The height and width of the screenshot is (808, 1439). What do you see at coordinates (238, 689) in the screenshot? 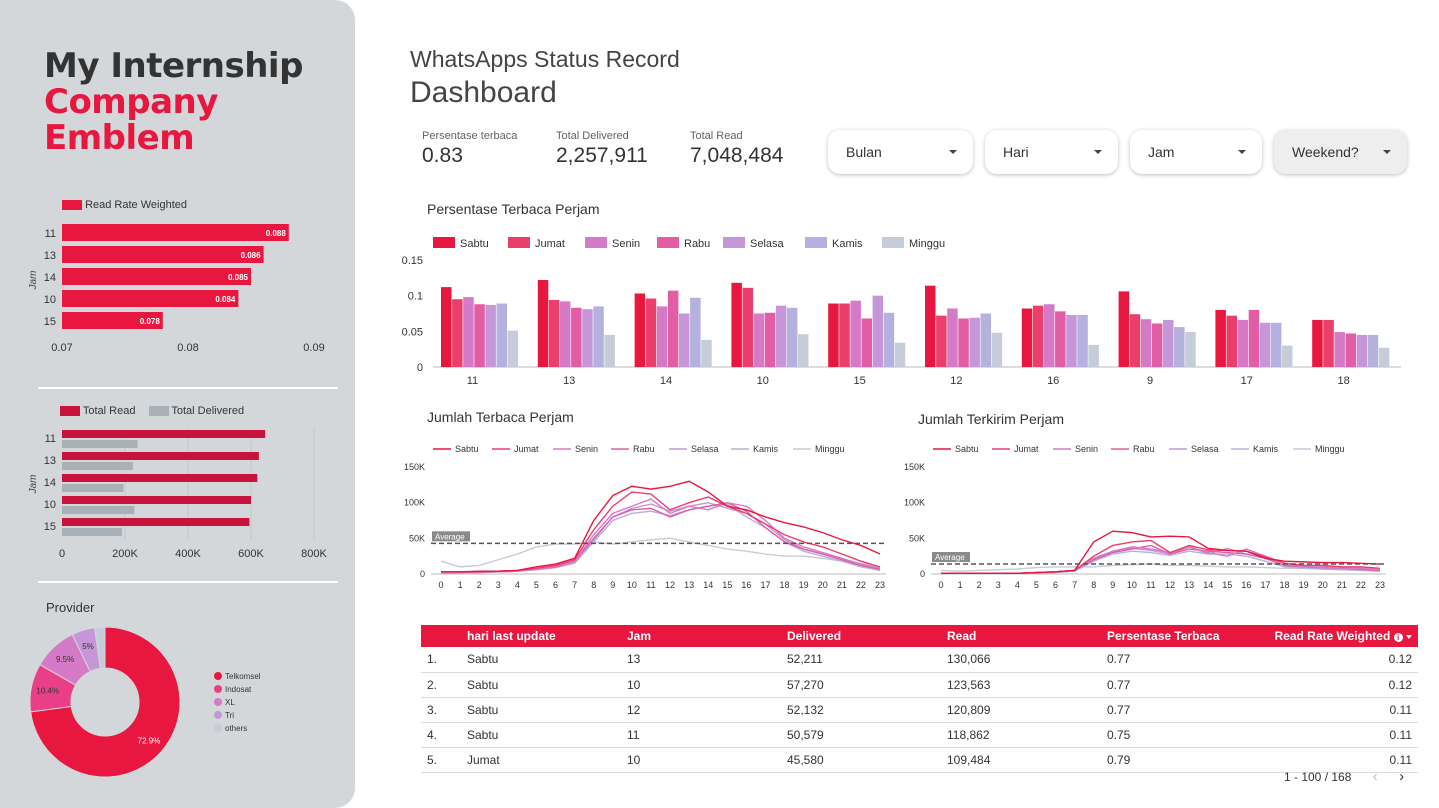
I see `donut-legend-label: Indosat` at bounding box center [238, 689].